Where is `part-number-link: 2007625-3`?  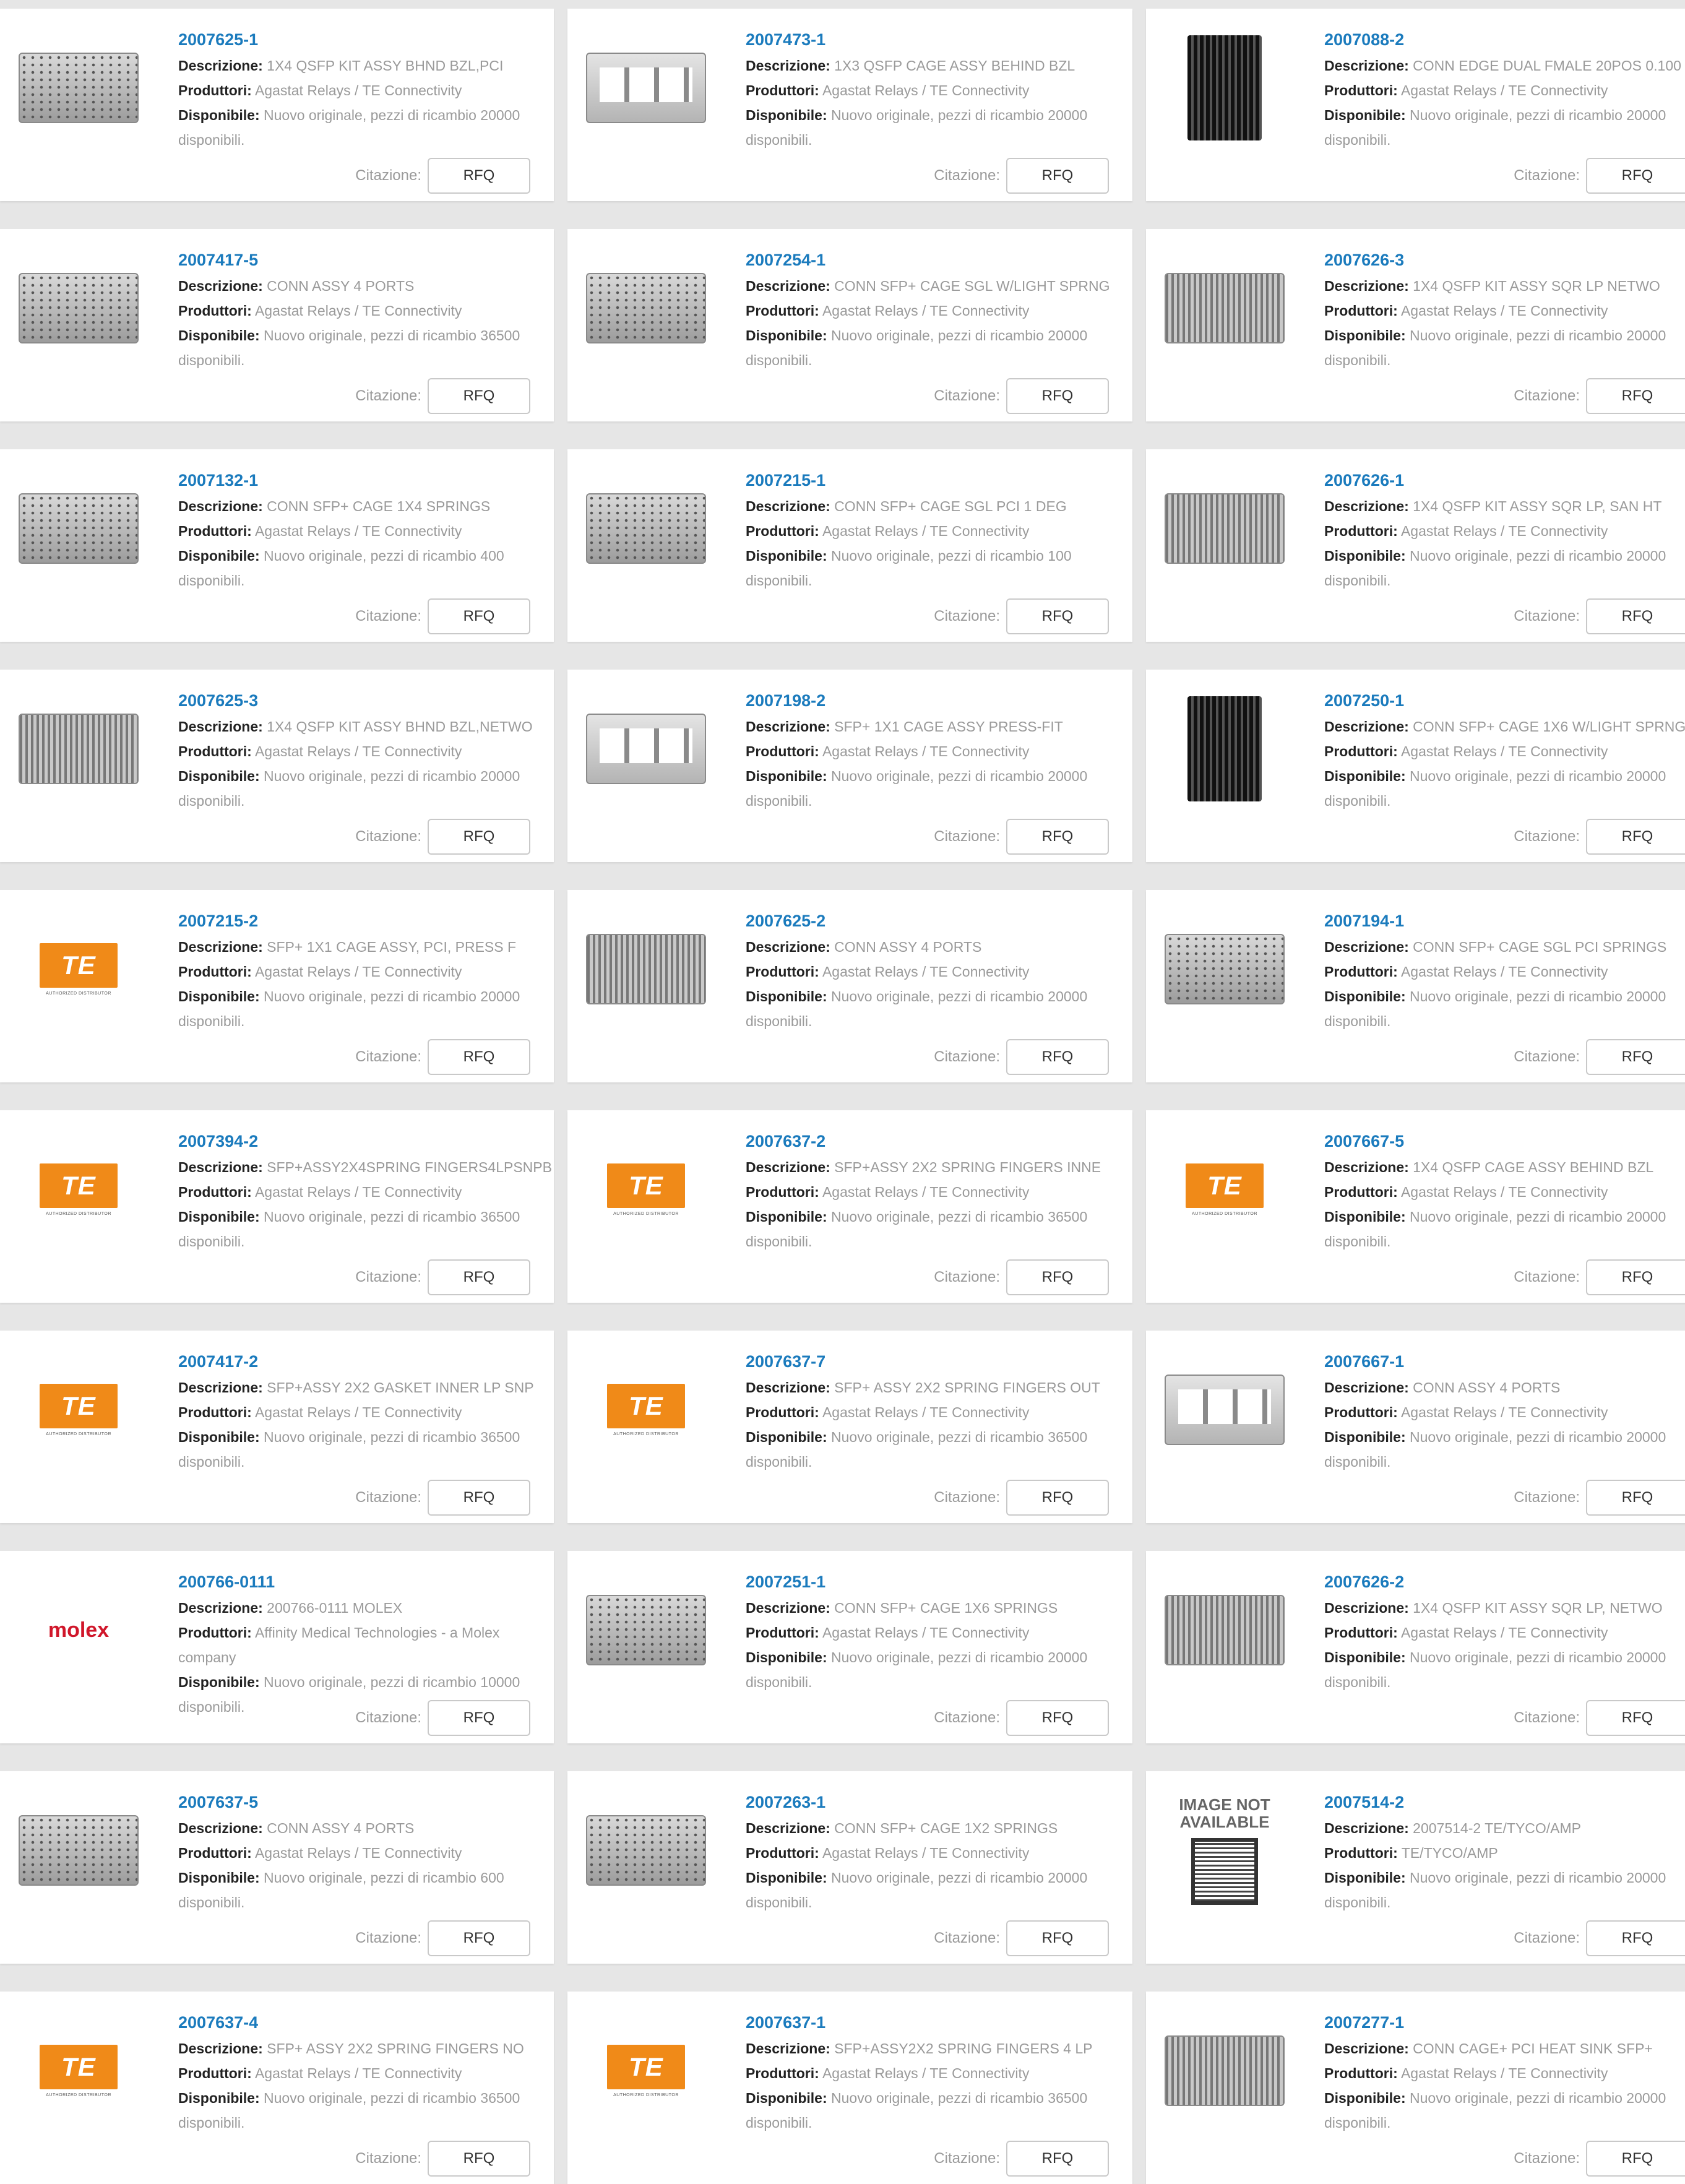 part-number-link: 2007625-3 is located at coordinates (366, 701).